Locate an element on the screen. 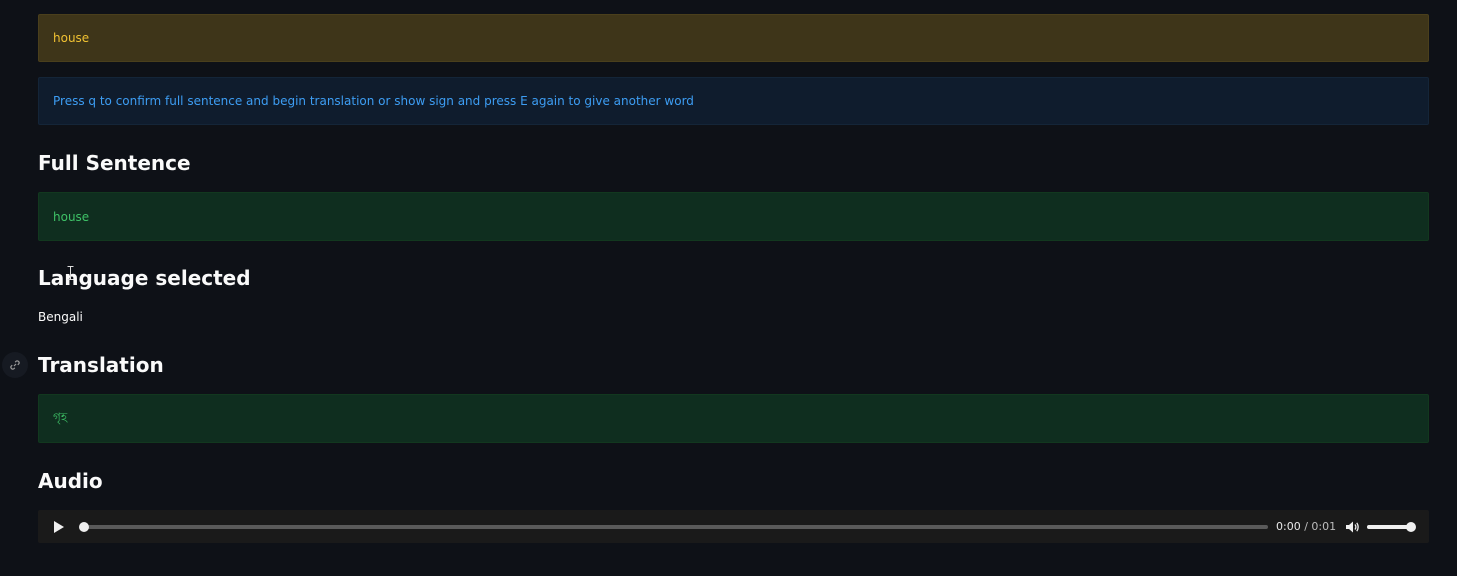 Image resolution: width=1457 pixels, height=576 pixels. play-button is located at coordinates (59, 527).